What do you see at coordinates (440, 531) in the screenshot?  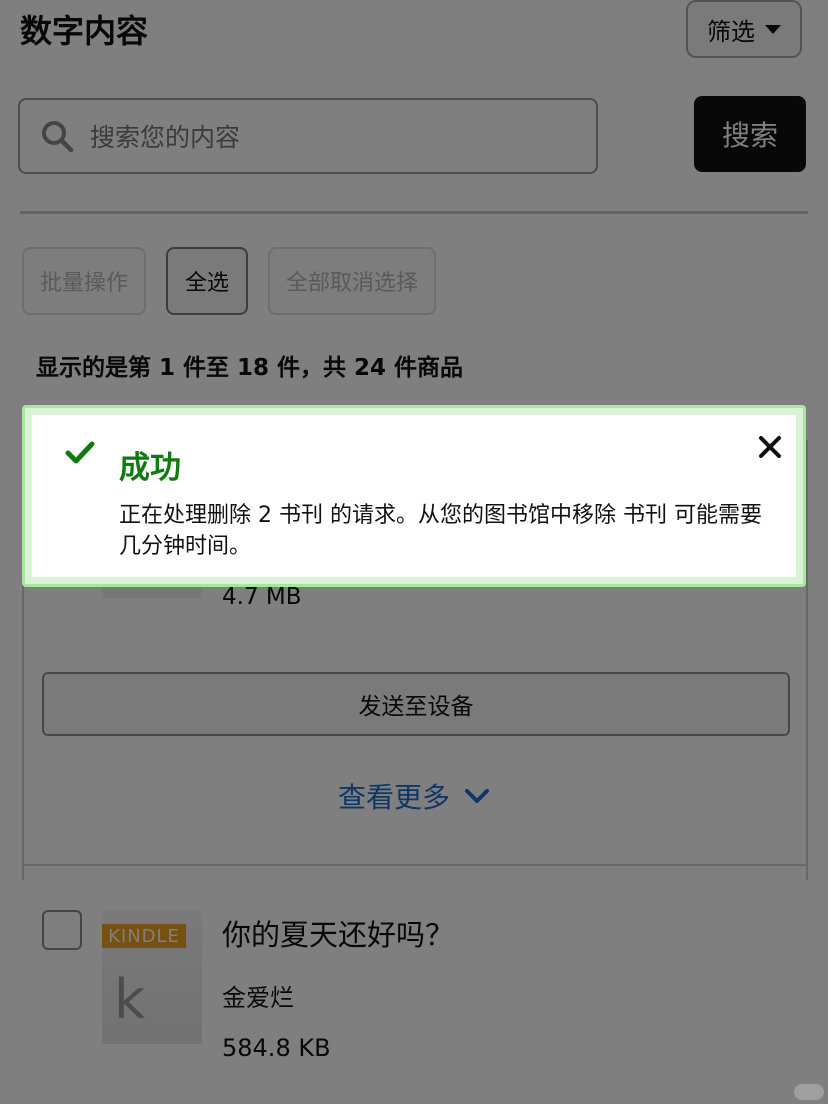 I see `alert-message: 正在处理删除 2 书刊 的请求。从您的图书馆中移除 书刊 可能需要几分钟时间。` at bounding box center [440, 531].